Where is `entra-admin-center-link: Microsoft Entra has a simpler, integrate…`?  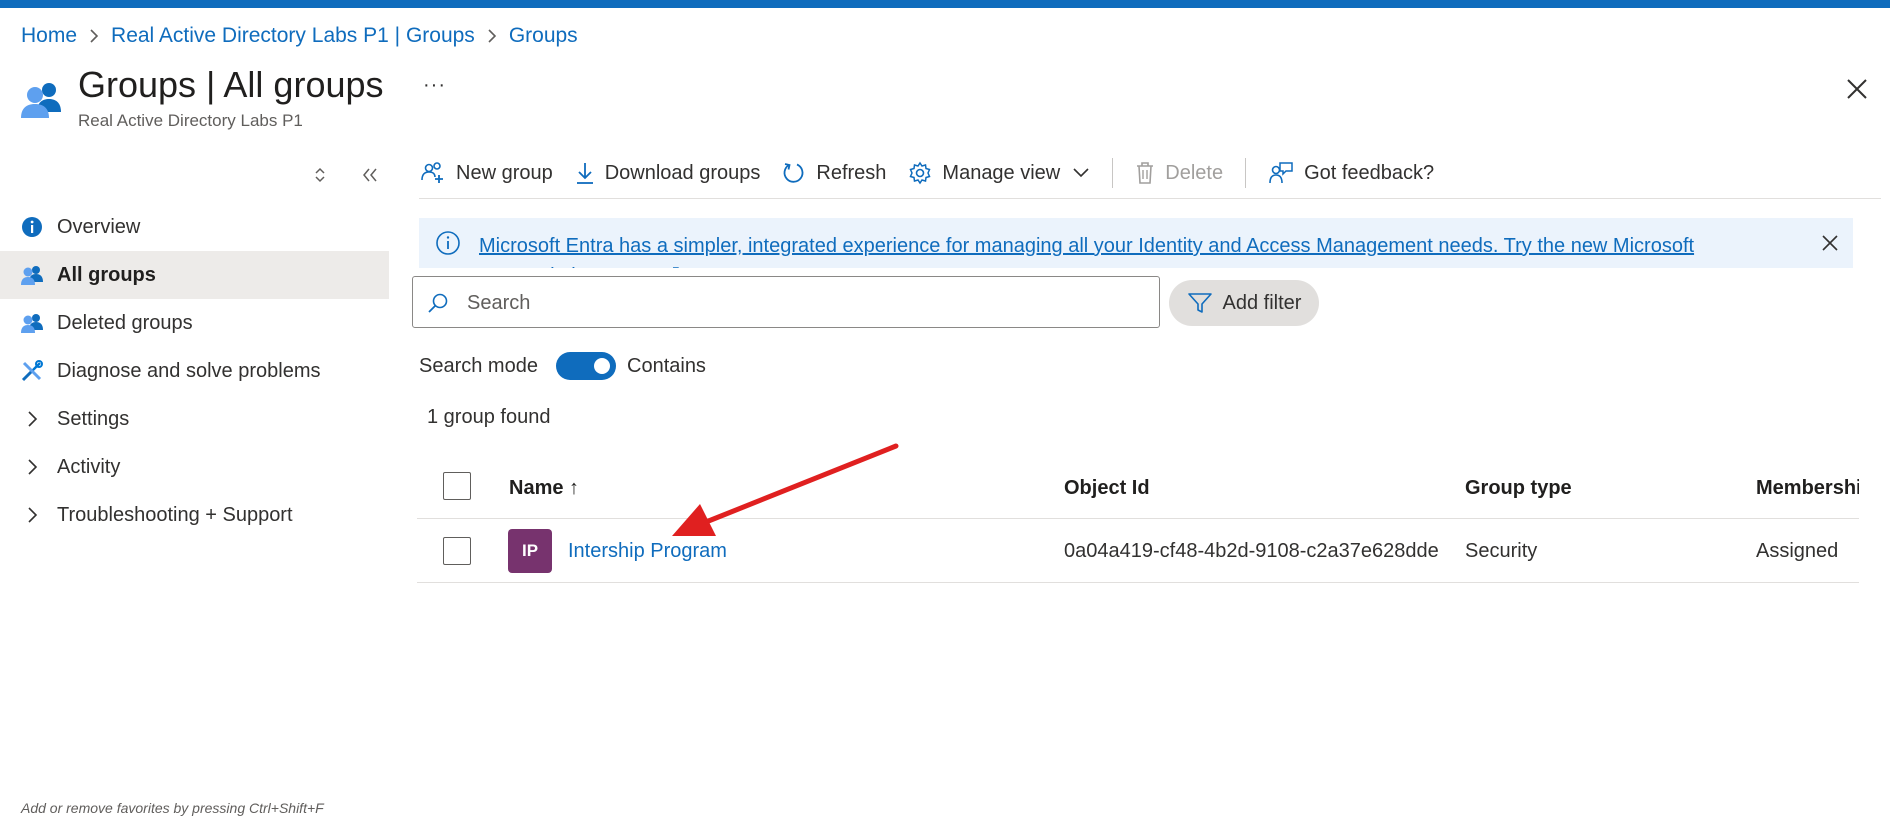
entra-admin-center-link: Microsoft Entra has a simpler, integrate… is located at coordinates (1094, 249).